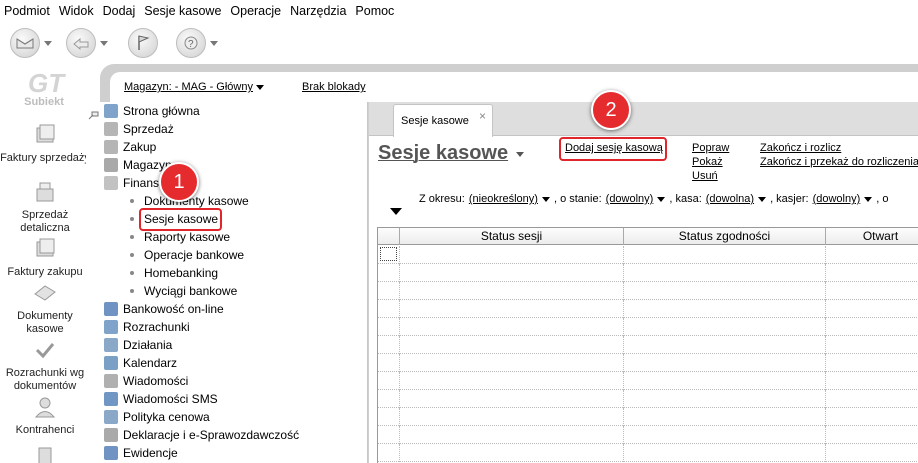 The height and width of the screenshot is (463, 918). I want to click on close-and-pass-link: Zakończ i przekaż do rozliczenia, so click(839, 162).